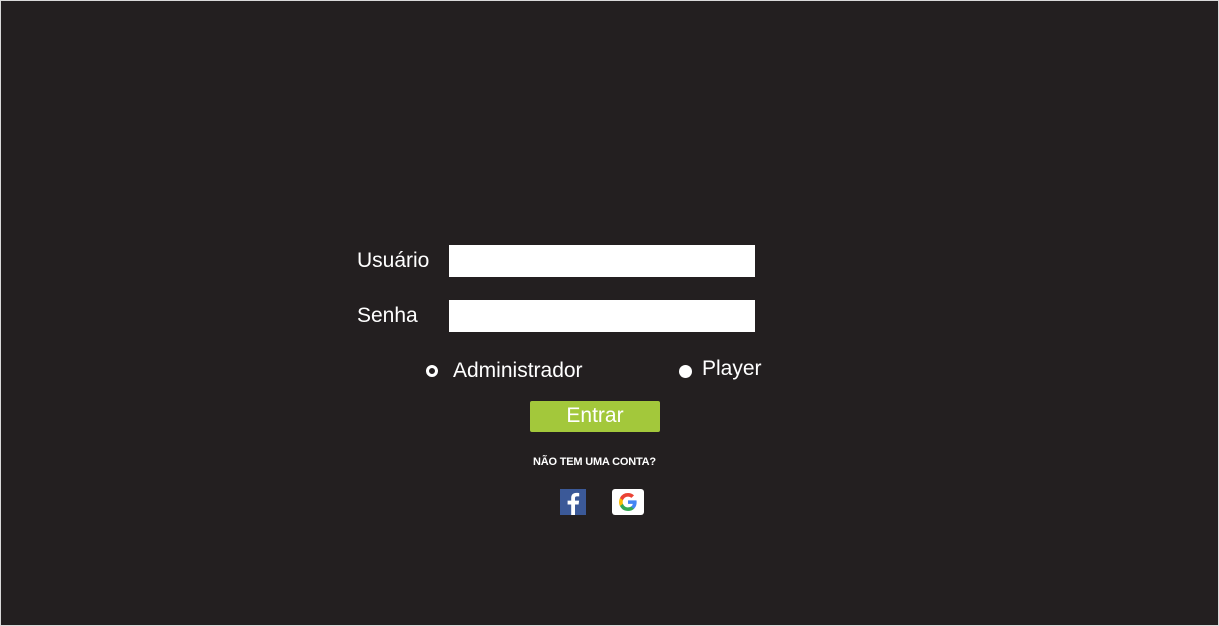 Image resolution: width=1219 pixels, height=626 pixels. Describe the element at coordinates (628, 502) in the screenshot. I see `google-icon` at that location.